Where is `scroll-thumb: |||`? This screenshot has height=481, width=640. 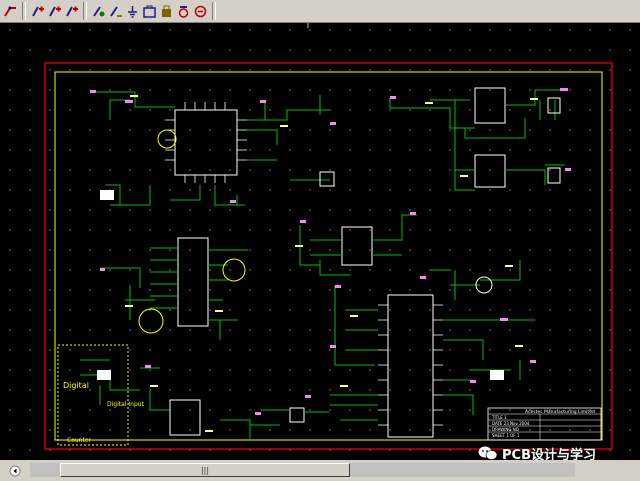
scroll-thumb: ||| is located at coordinates (205, 470).